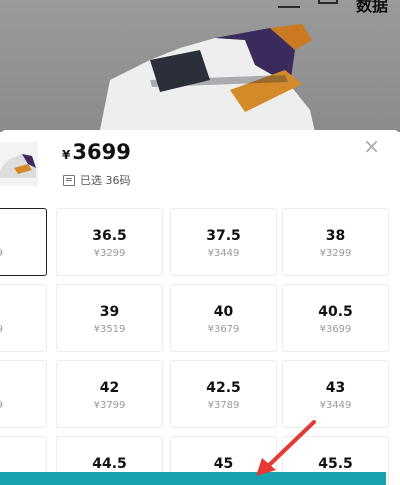 This screenshot has height=485, width=400. What do you see at coordinates (371, 7) in the screenshot?
I see `header-title-fragment: 数据` at bounding box center [371, 7].